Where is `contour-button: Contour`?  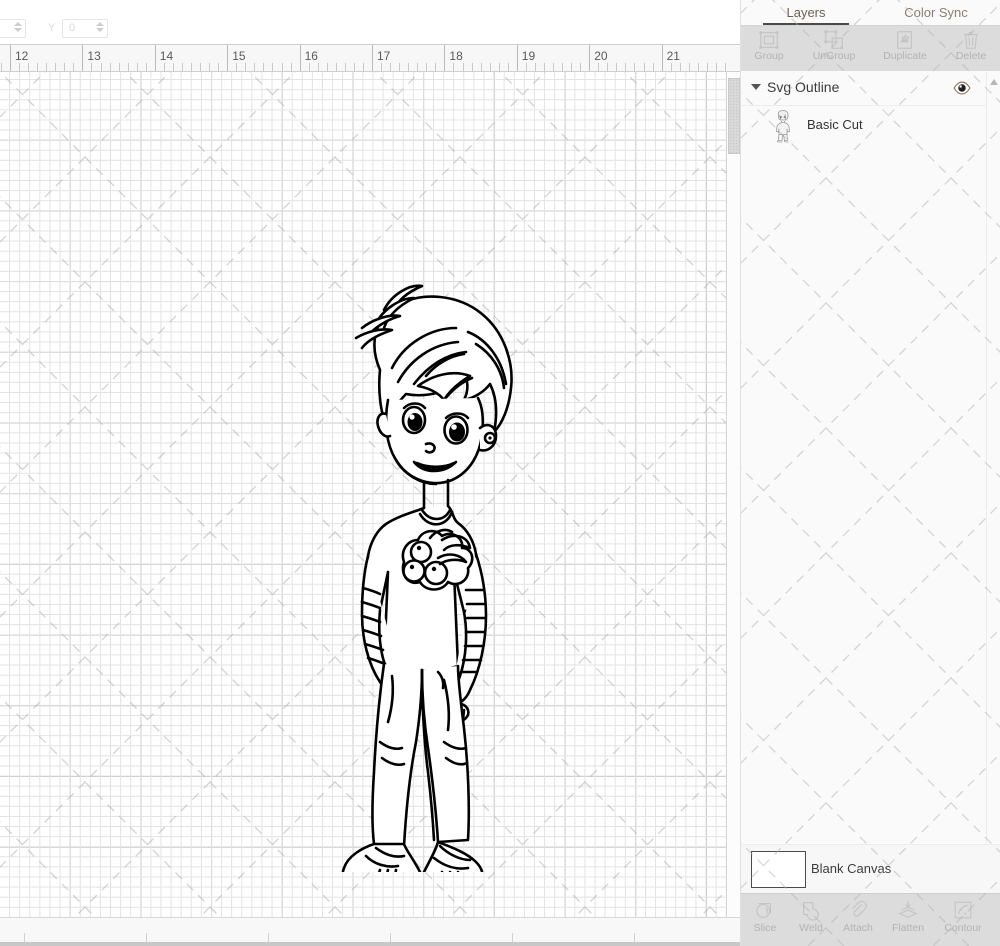 contour-button: Contour is located at coordinates (963, 921).